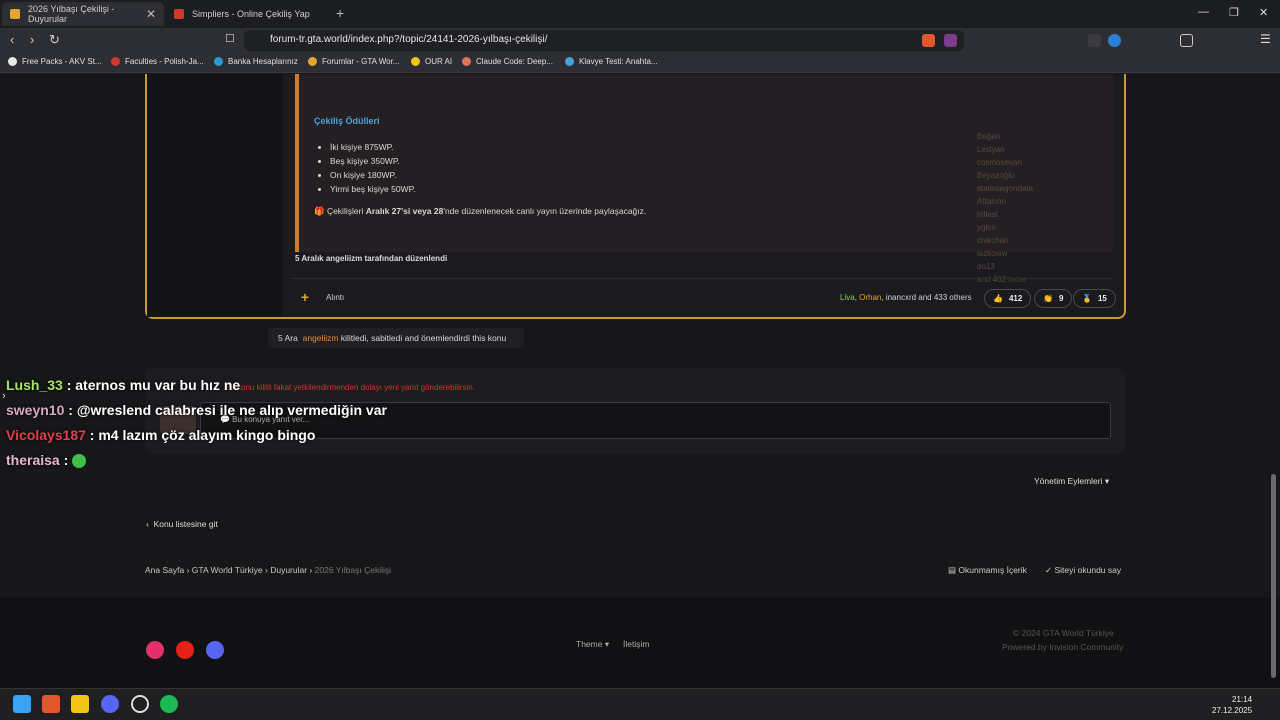 The image size is (1280, 720). Describe the element at coordinates (140, 704) in the screenshot. I see `app-icon` at that location.